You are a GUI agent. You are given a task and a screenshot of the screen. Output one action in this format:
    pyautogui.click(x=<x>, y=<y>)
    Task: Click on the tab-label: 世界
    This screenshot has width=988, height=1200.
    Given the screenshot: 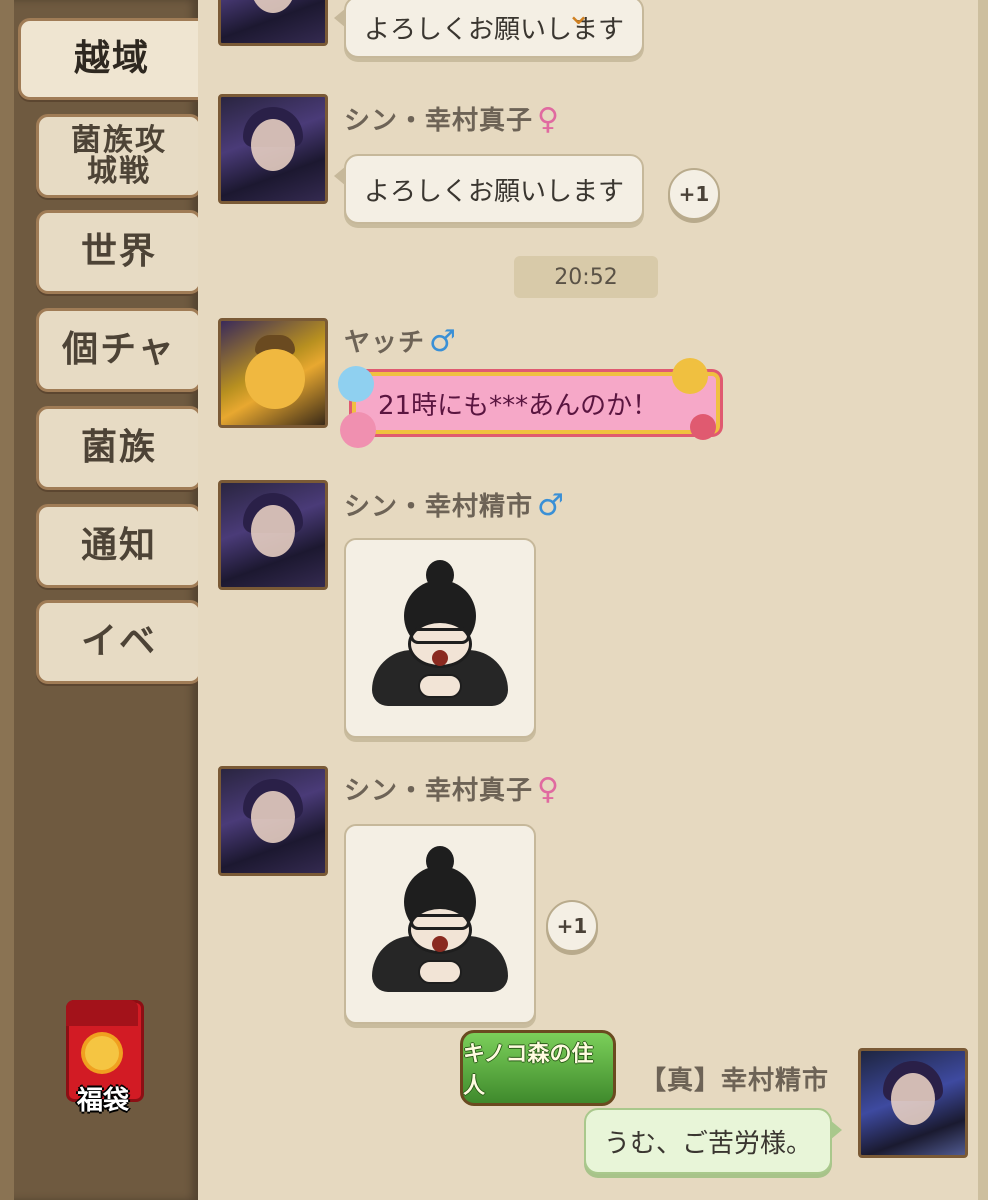 What is the action you would take?
    pyautogui.click(x=118, y=252)
    